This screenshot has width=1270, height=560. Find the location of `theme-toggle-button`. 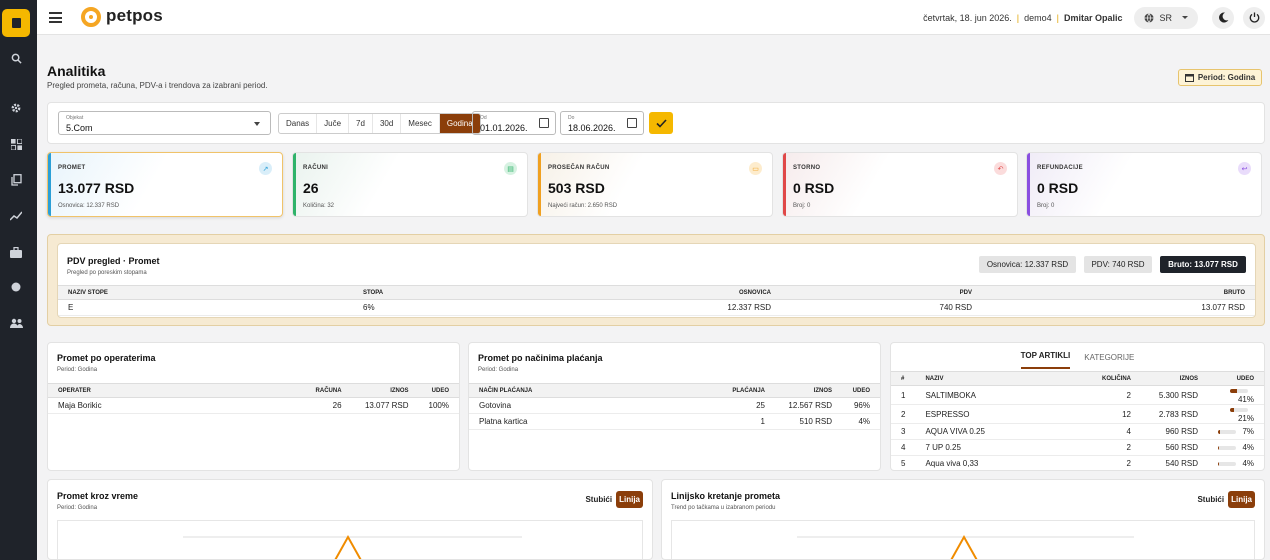

theme-toggle-button is located at coordinates (1223, 17).